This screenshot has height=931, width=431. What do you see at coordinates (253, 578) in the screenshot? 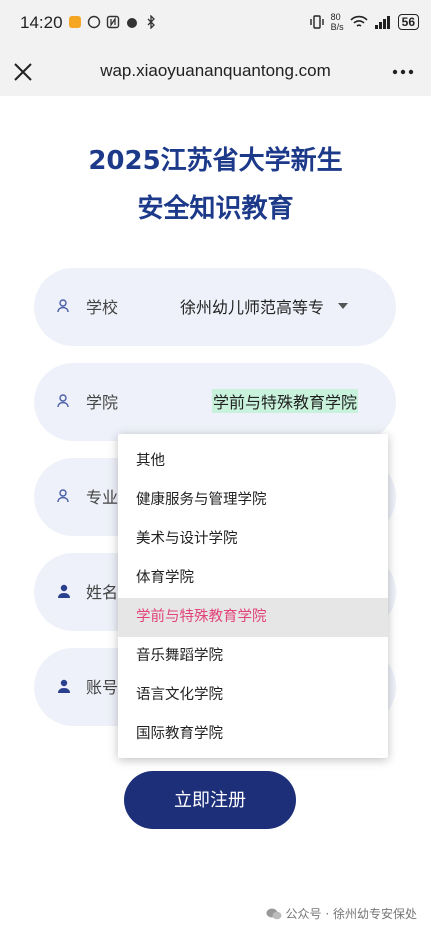
I see `dropdown-option: 体育学院` at bounding box center [253, 578].